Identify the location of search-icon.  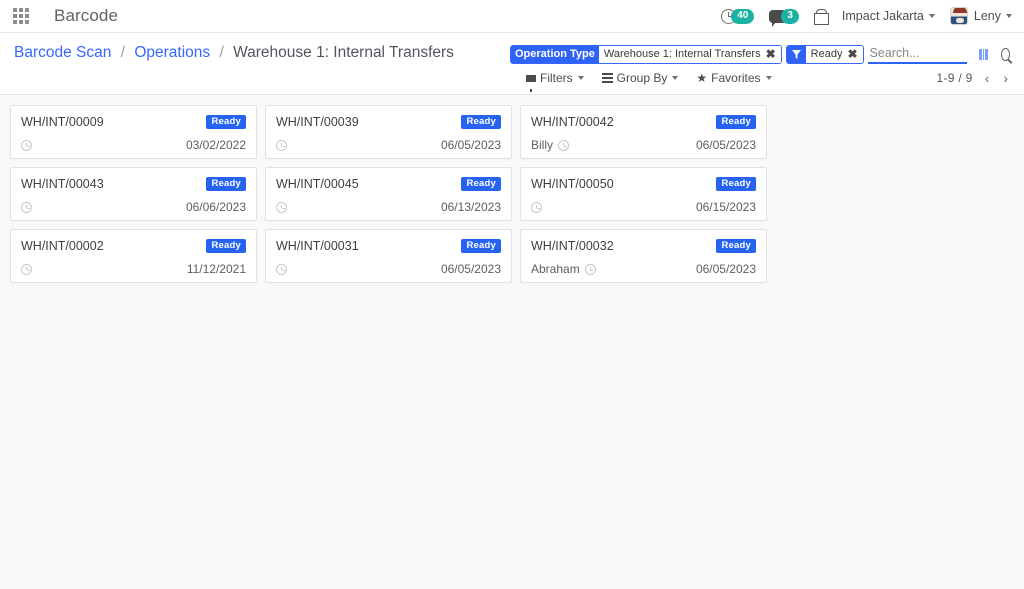
(1005, 54).